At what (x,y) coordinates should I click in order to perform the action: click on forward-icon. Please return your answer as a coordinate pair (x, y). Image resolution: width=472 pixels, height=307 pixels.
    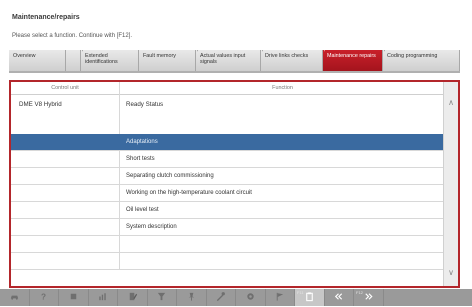
    Looking at the image, I should click on (368, 298).